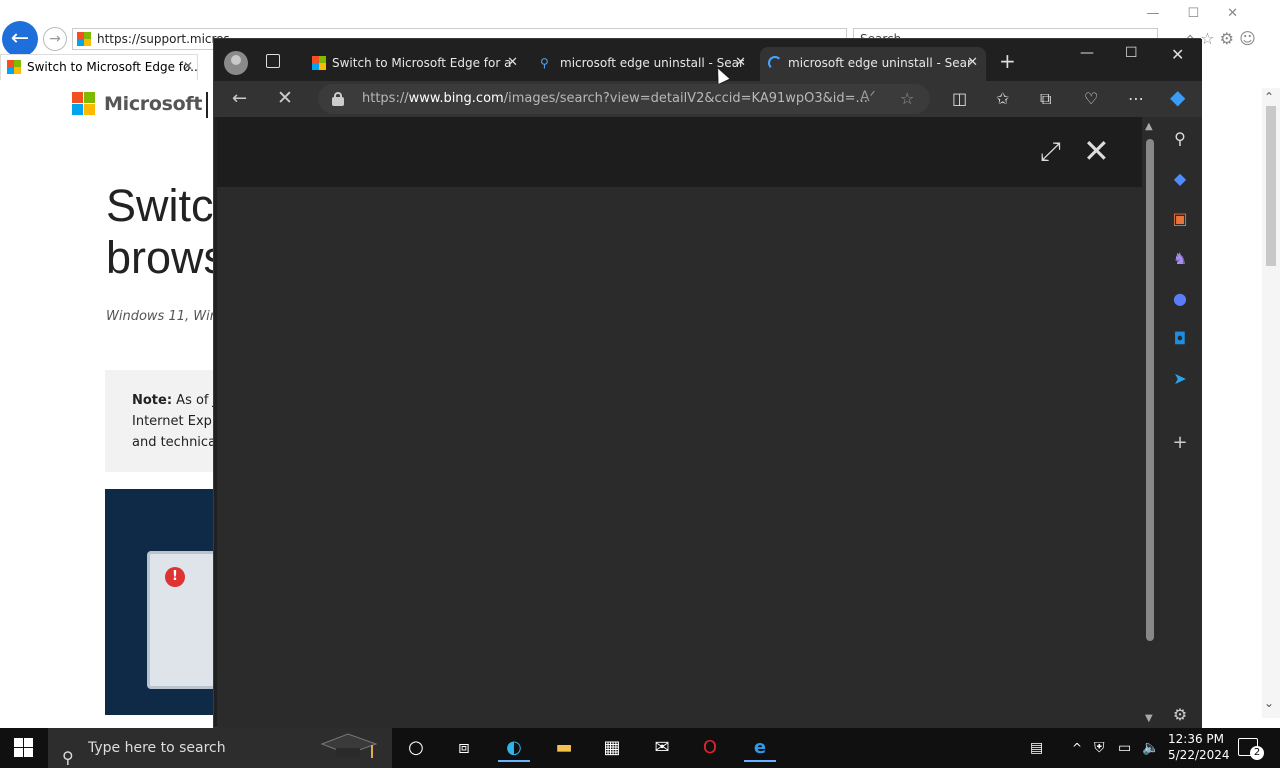  Describe the element at coordinates (868, 97) in the screenshot. I see `read-aloud-icon: Aᐟ` at that location.